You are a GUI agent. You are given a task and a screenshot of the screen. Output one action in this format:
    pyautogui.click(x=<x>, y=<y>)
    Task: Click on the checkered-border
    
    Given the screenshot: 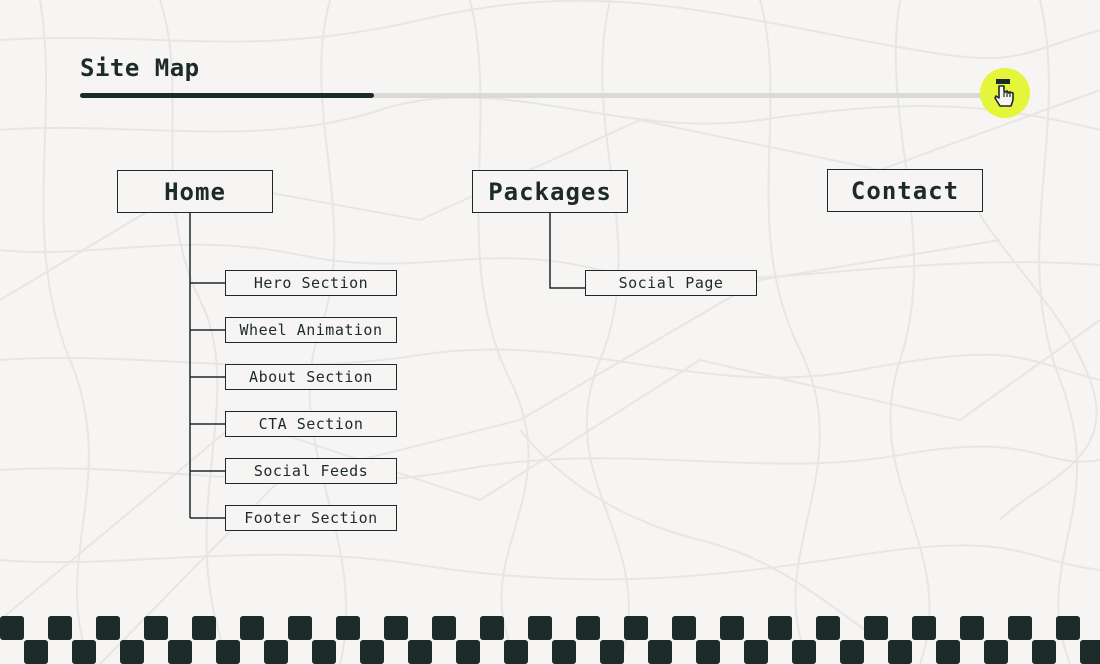 What is the action you would take?
    pyautogui.click(x=550, y=640)
    